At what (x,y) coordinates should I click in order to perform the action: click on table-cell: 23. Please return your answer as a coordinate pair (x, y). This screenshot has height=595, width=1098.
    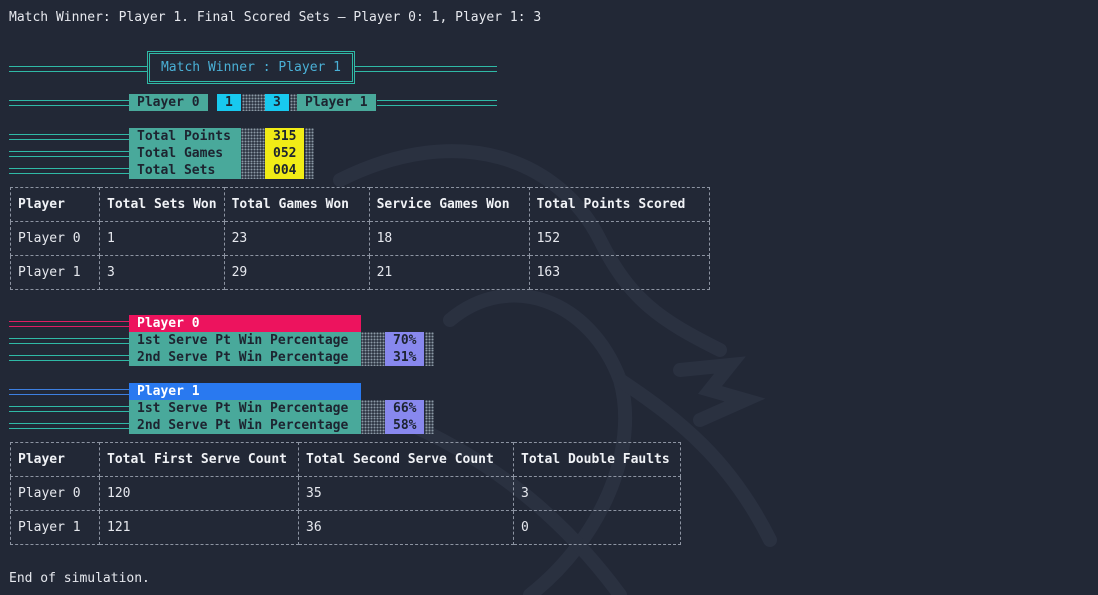
    Looking at the image, I should click on (296, 238).